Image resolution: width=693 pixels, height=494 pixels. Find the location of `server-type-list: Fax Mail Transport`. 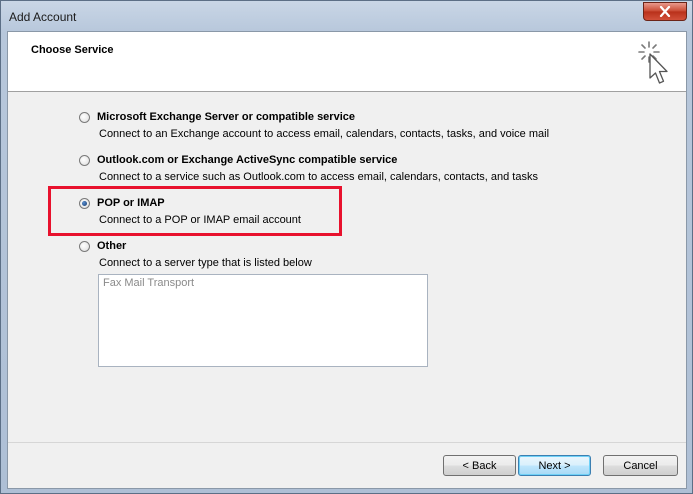

server-type-list: Fax Mail Transport is located at coordinates (263, 320).